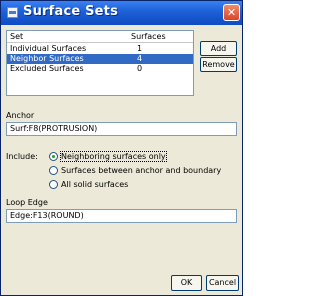 Image resolution: width=320 pixels, height=296 pixels. Describe the element at coordinates (71, 11) in the screenshot. I see `window-title: Surface Sets` at that location.